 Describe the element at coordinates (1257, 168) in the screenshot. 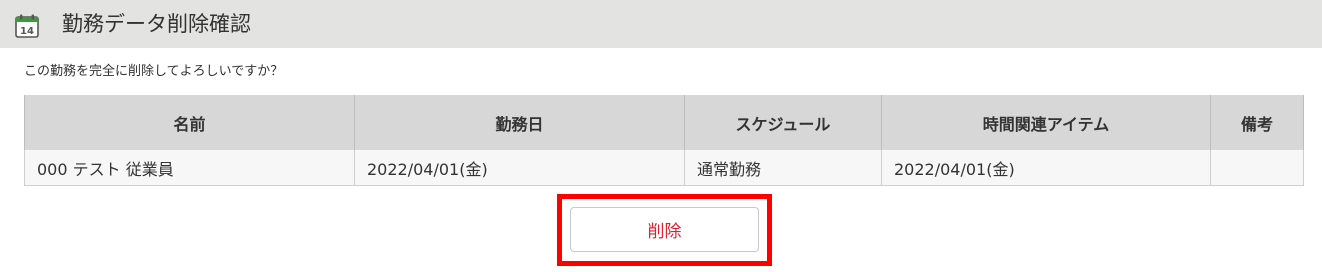

I see `cell-remarks` at that location.